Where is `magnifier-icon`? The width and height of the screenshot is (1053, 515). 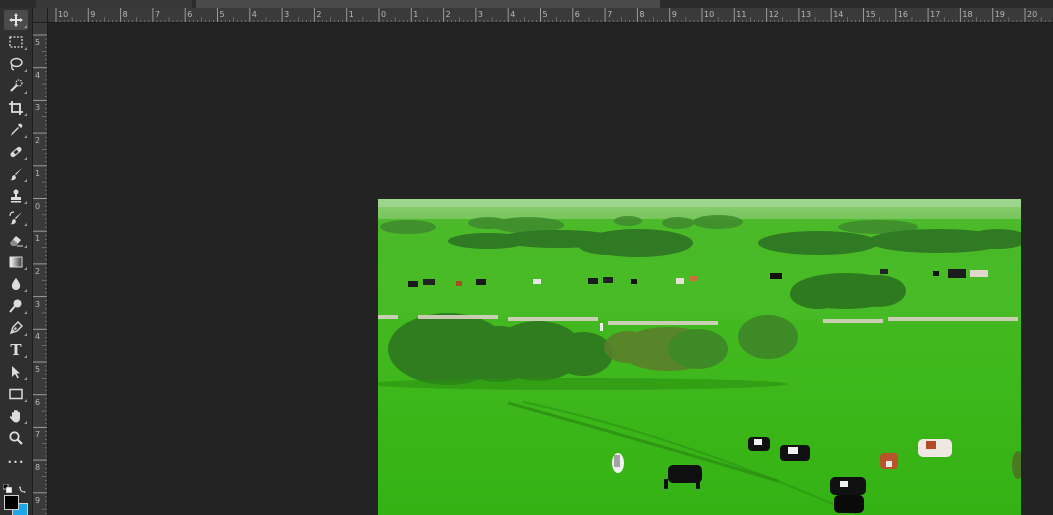
magnifier-icon is located at coordinates (16, 438).